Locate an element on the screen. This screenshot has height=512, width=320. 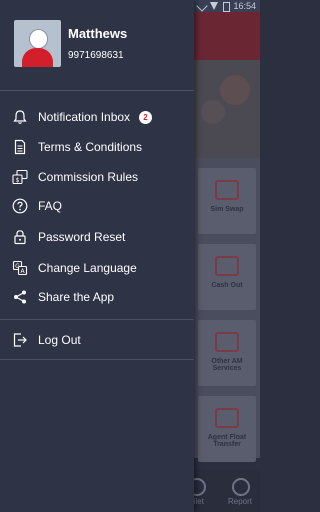
menu-item-logout: Log Out is located at coordinates (97, 340).